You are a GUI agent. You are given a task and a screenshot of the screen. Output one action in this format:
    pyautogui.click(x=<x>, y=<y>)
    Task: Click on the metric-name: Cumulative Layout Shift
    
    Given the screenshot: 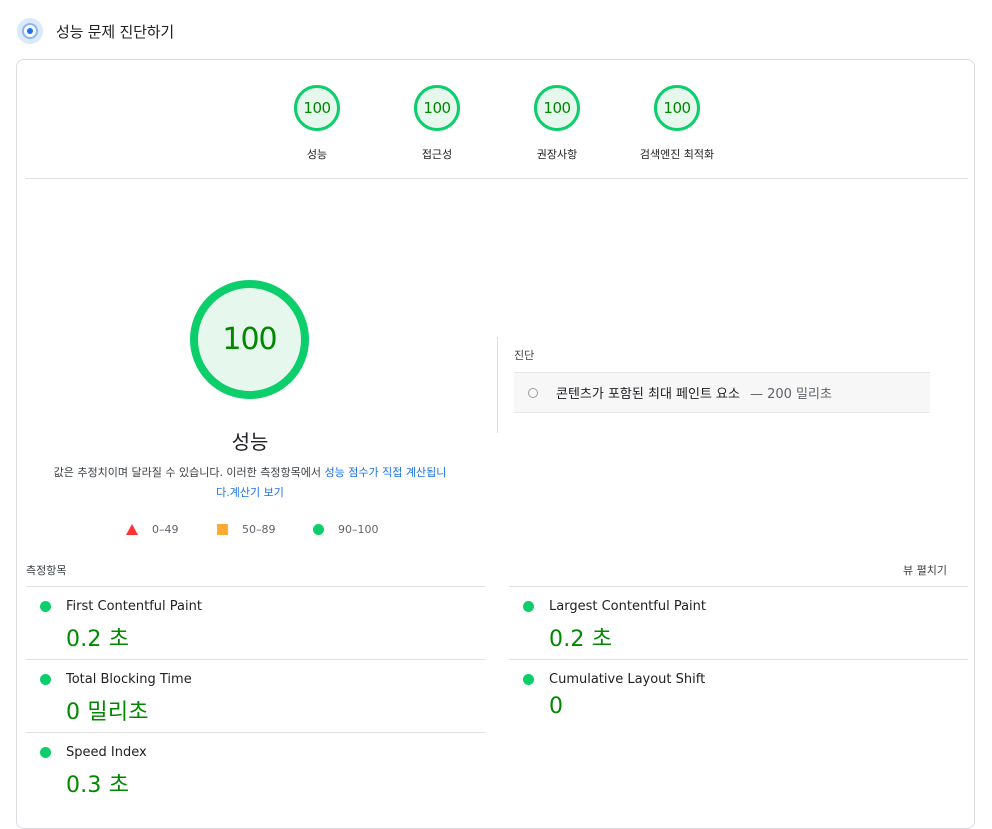 What is the action you would take?
    pyautogui.click(x=627, y=679)
    